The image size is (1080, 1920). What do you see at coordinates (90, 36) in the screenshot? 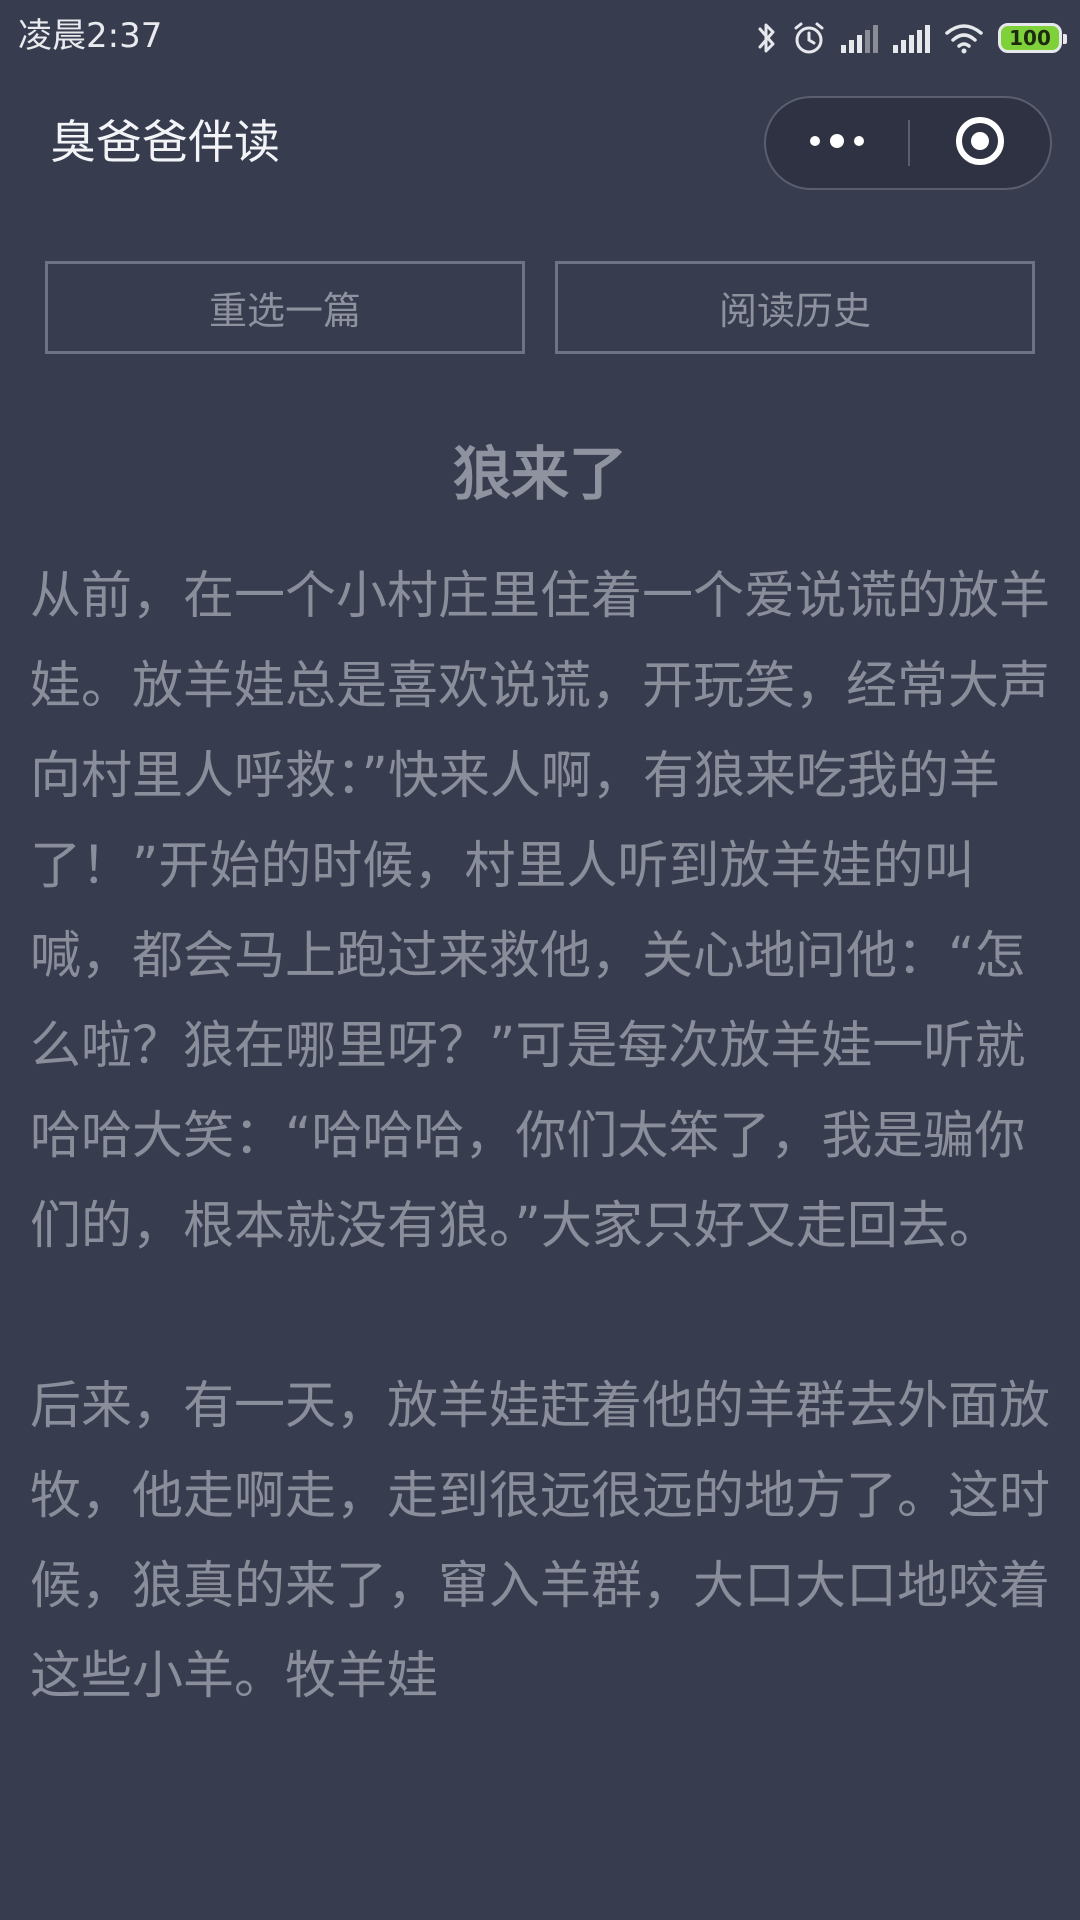
I see `status-time: 凌晨2:37` at bounding box center [90, 36].